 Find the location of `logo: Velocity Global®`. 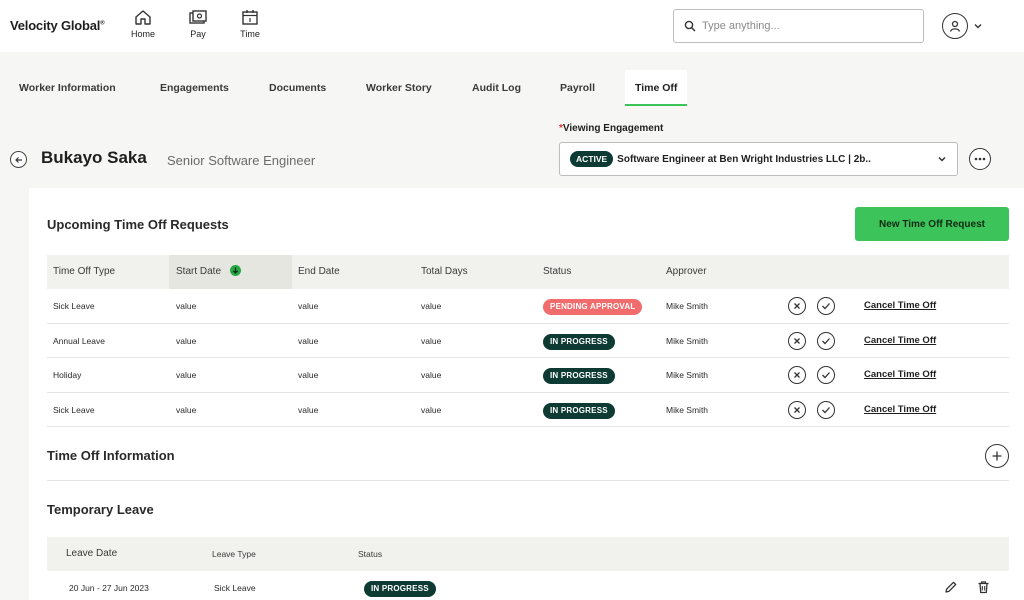

logo: Velocity Global® is located at coordinates (57, 25).